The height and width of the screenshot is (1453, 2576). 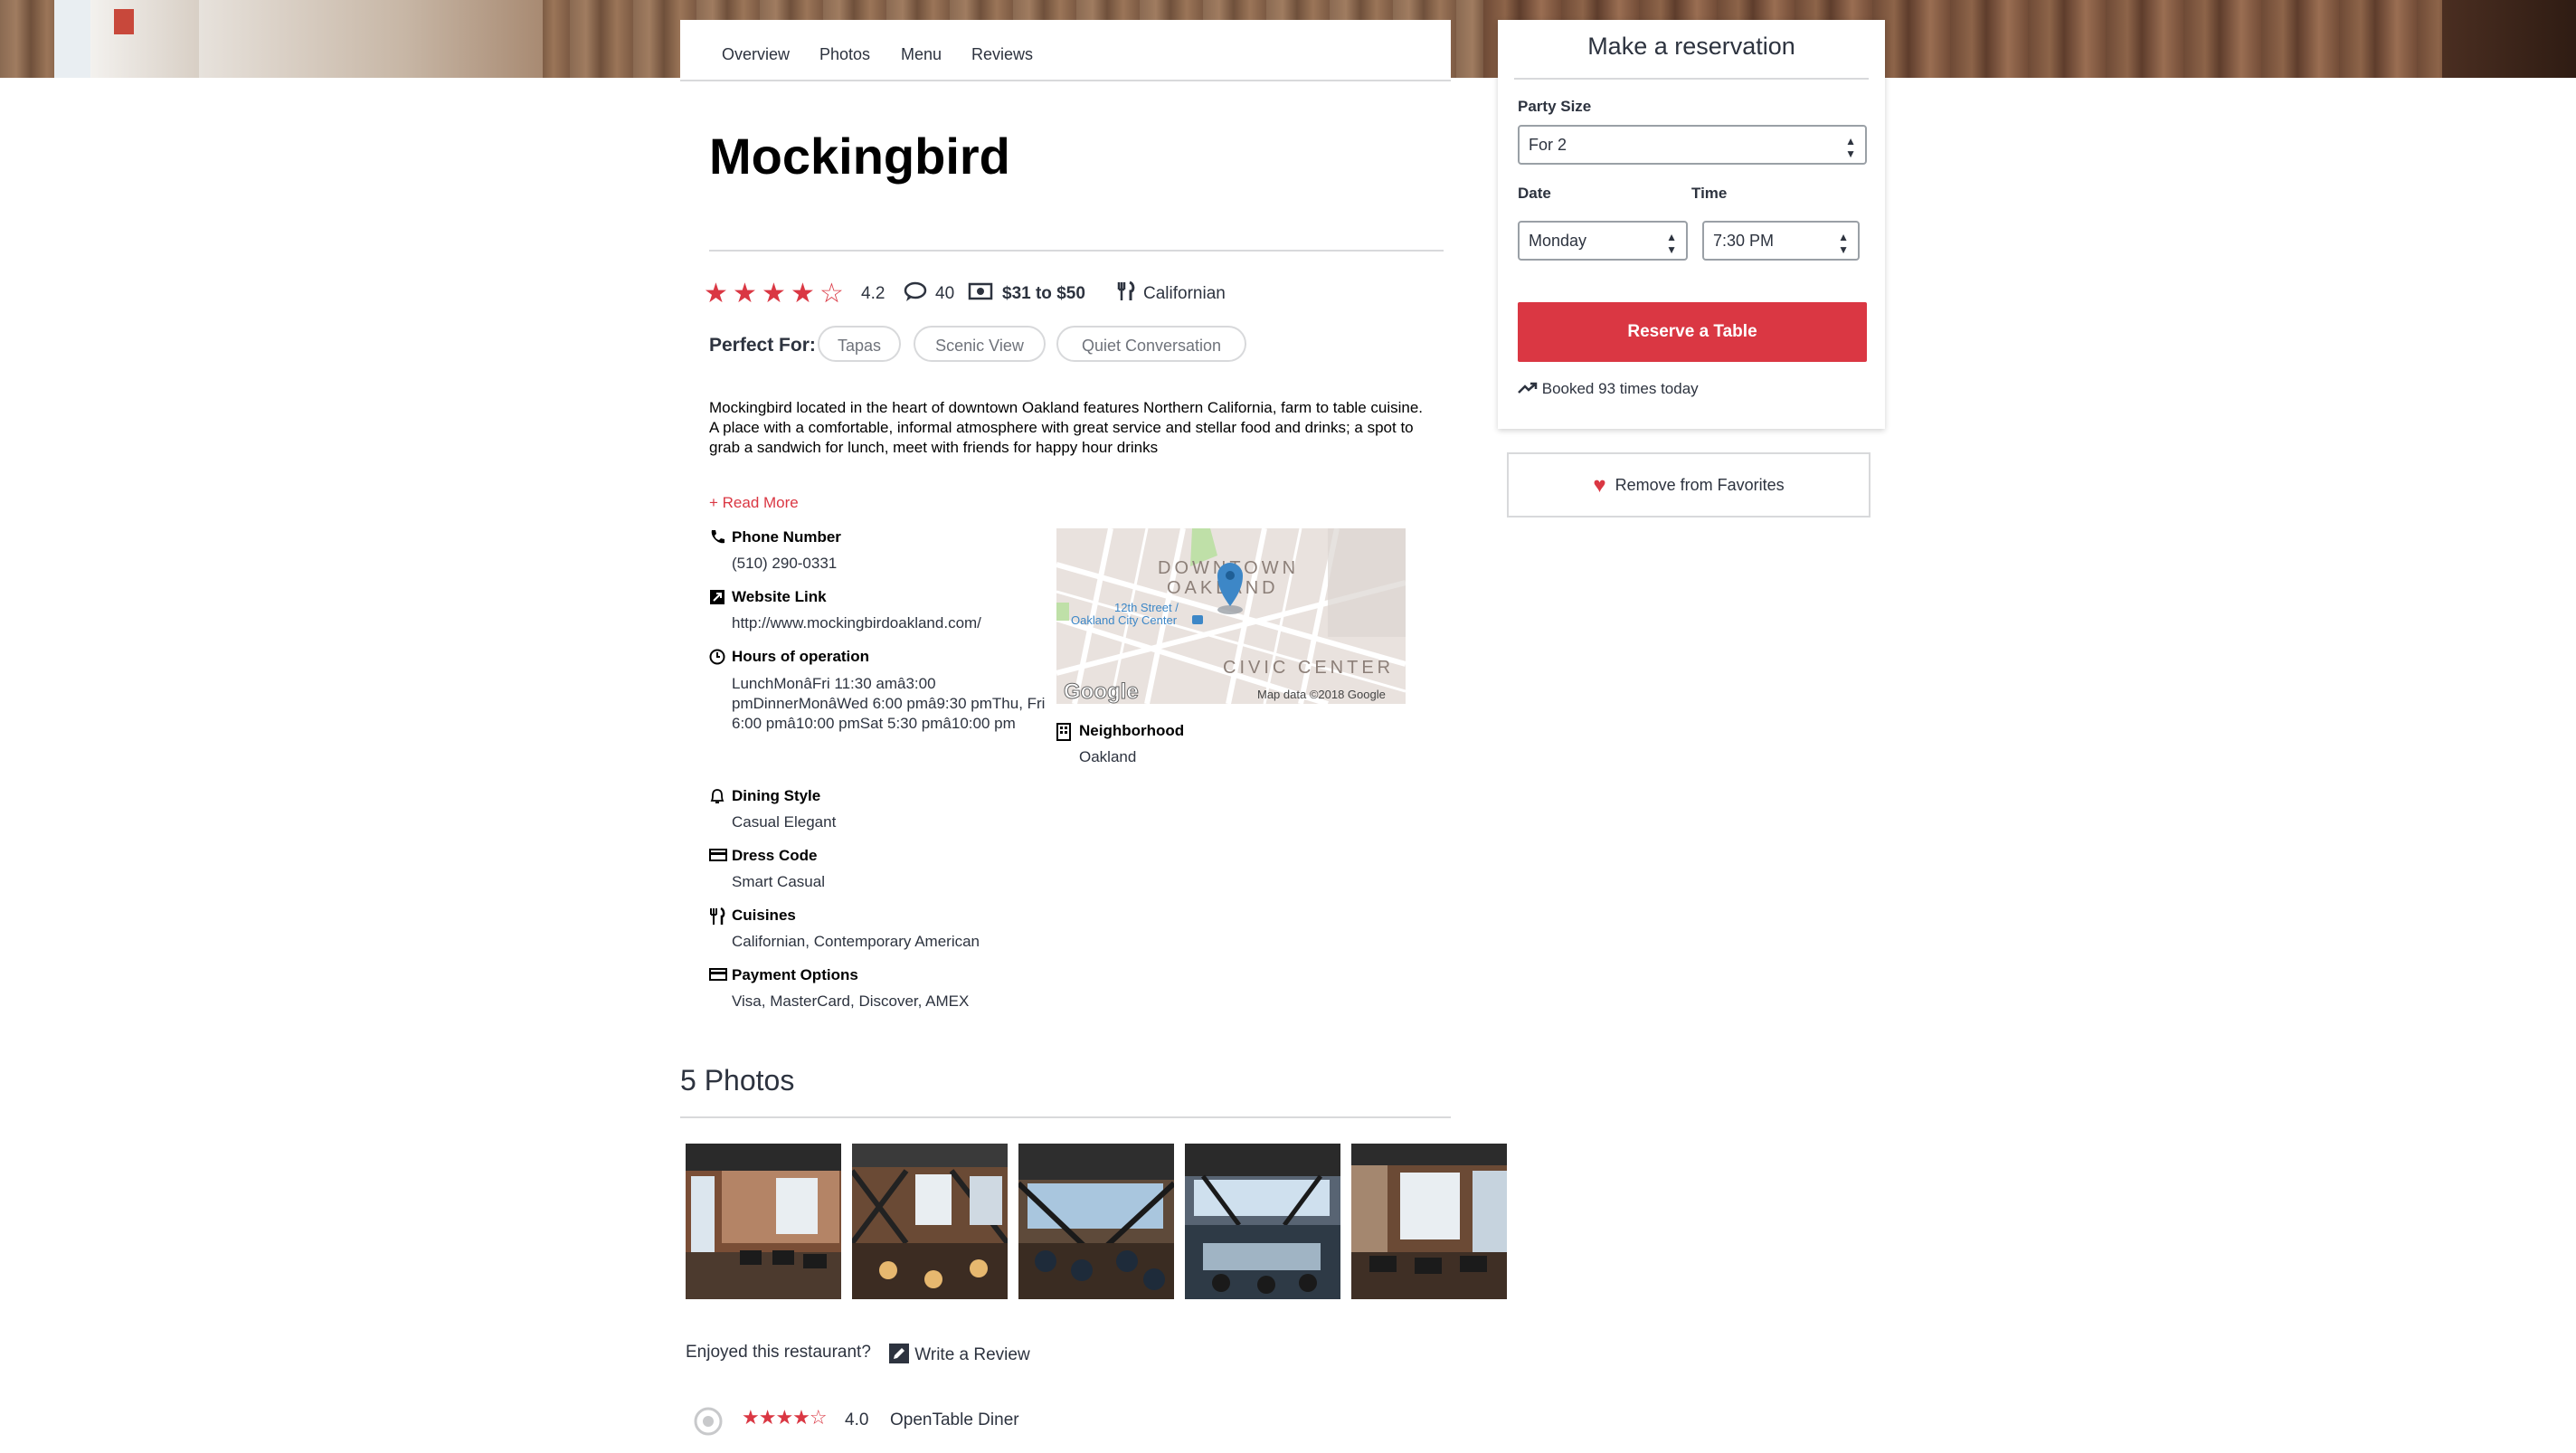 I want to click on rating-value: 4.2, so click(x=873, y=293).